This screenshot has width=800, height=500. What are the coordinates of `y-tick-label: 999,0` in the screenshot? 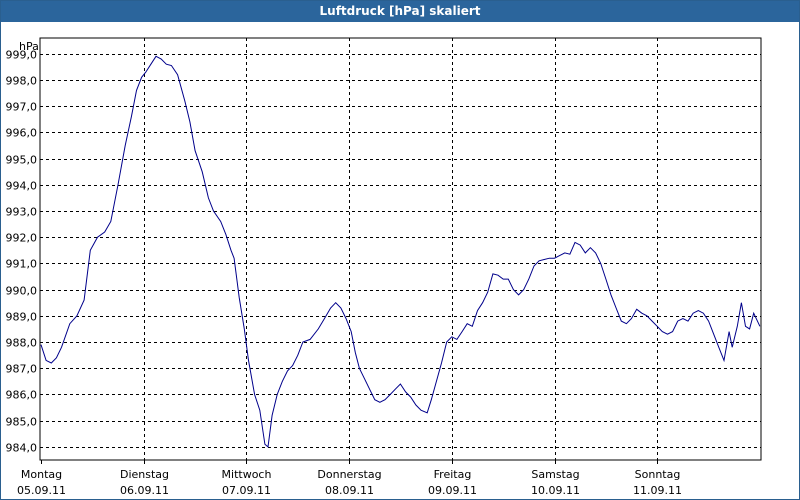 It's located at (22, 55).